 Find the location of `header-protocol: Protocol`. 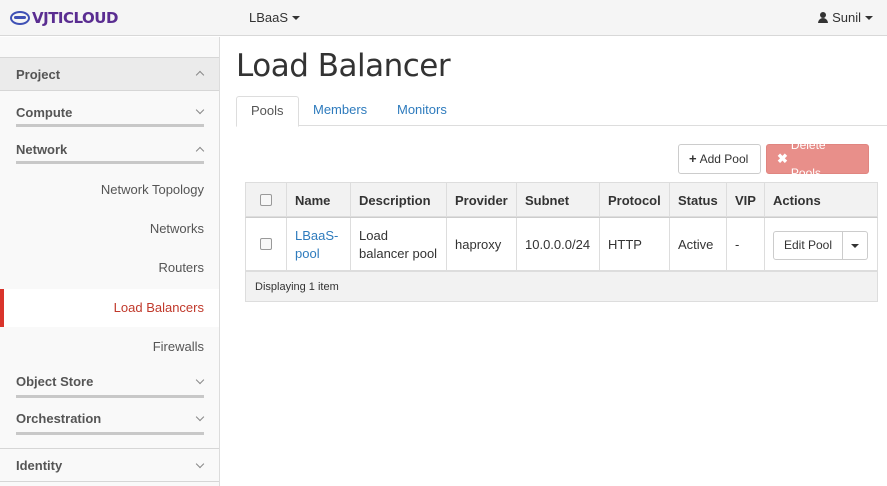

header-protocol: Protocol is located at coordinates (634, 200).